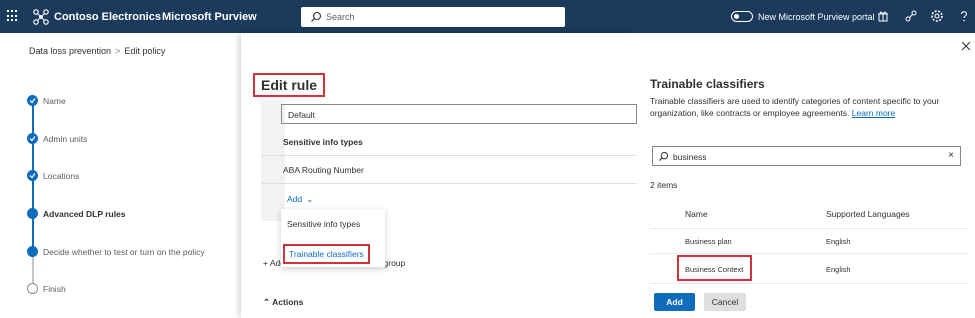  Describe the element at coordinates (289, 85) in the screenshot. I see `edit-rule-title: Edit rule` at that location.